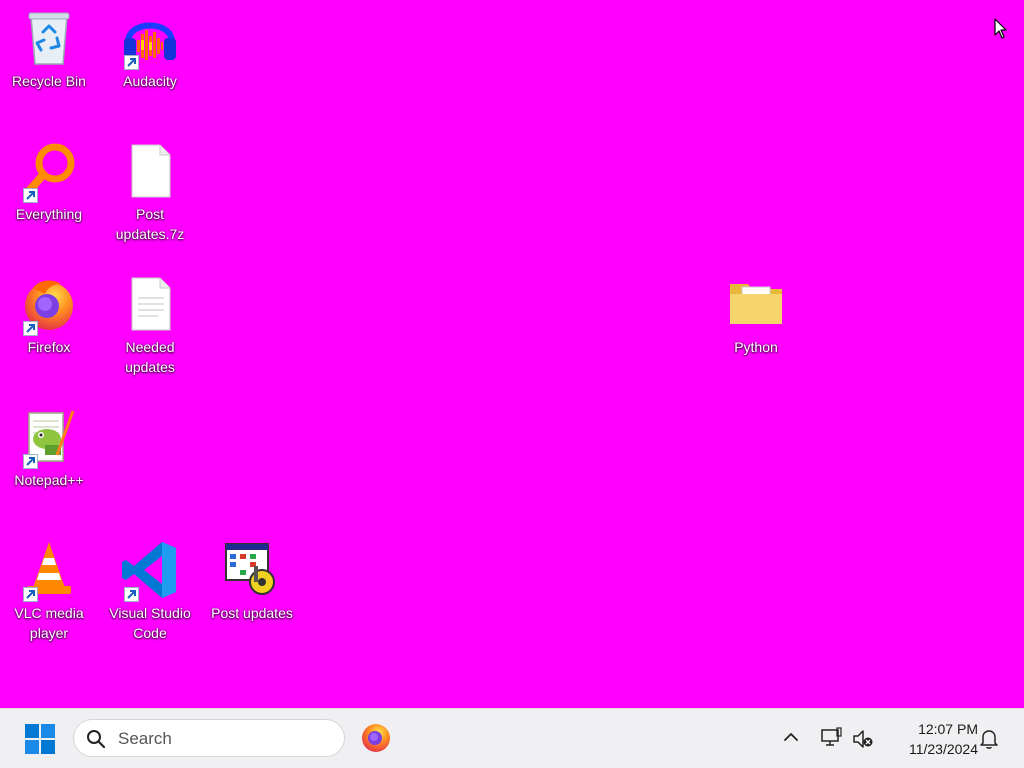  Describe the element at coordinates (150, 171) in the screenshot. I see `blank-file-icon` at that location.